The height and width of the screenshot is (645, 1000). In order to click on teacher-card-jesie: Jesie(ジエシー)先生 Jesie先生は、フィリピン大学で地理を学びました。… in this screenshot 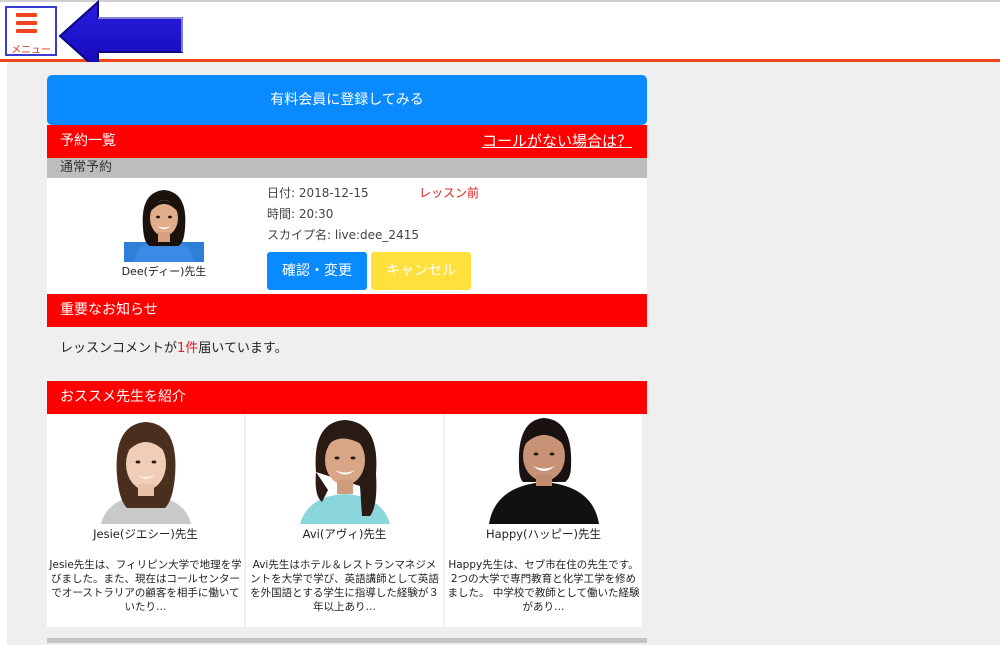, I will do `click(145, 520)`.